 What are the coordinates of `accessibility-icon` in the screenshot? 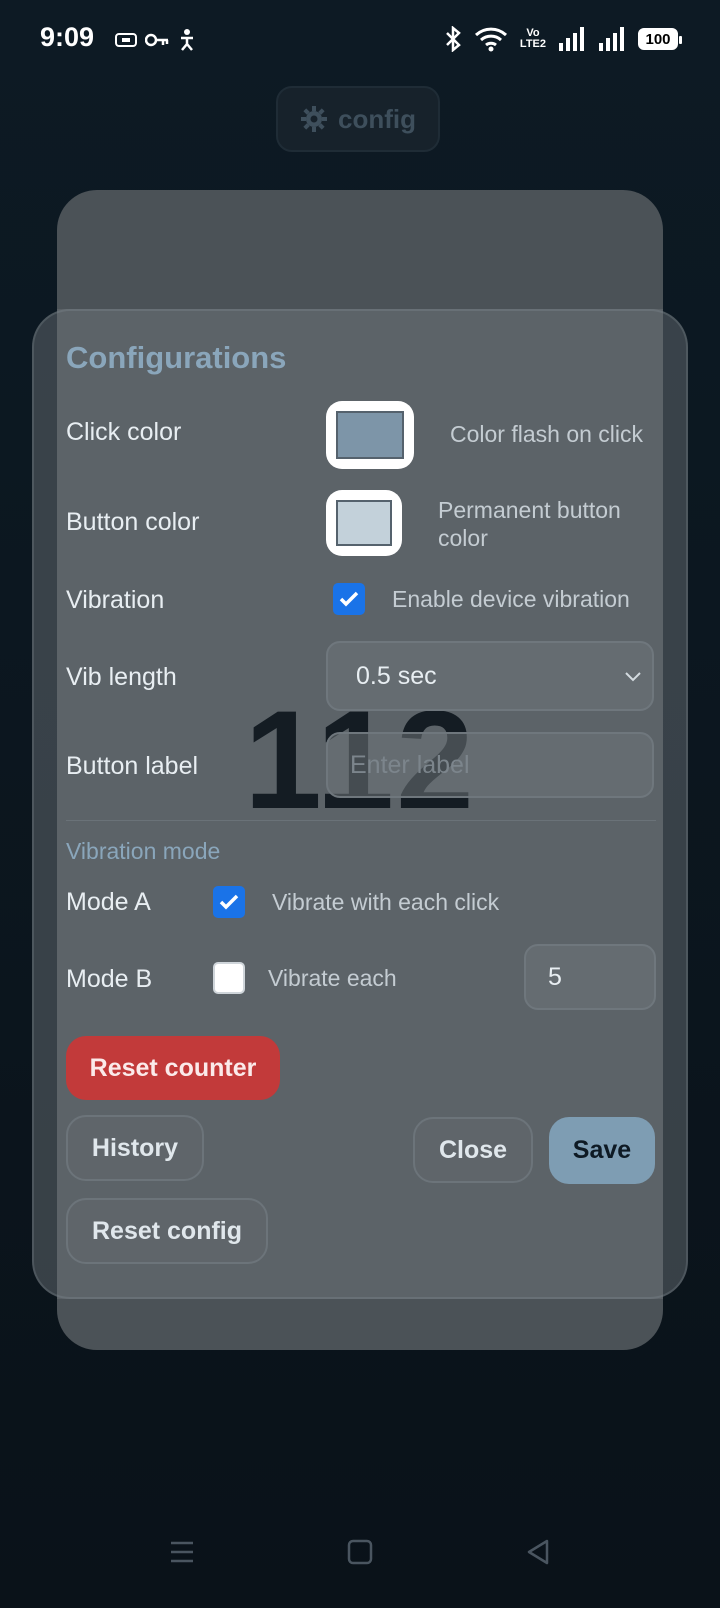 It's located at (187, 40).